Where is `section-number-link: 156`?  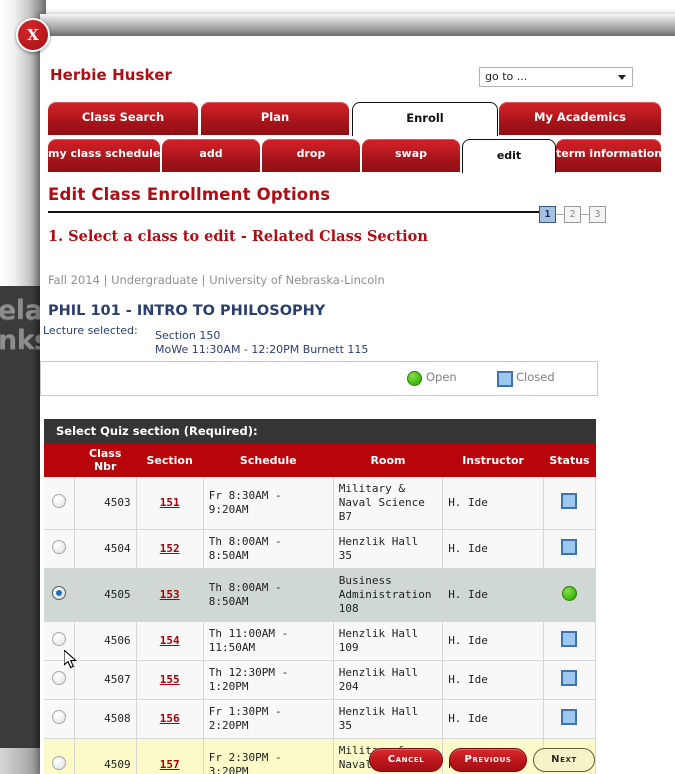 section-number-link: 156 is located at coordinates (170, 718).